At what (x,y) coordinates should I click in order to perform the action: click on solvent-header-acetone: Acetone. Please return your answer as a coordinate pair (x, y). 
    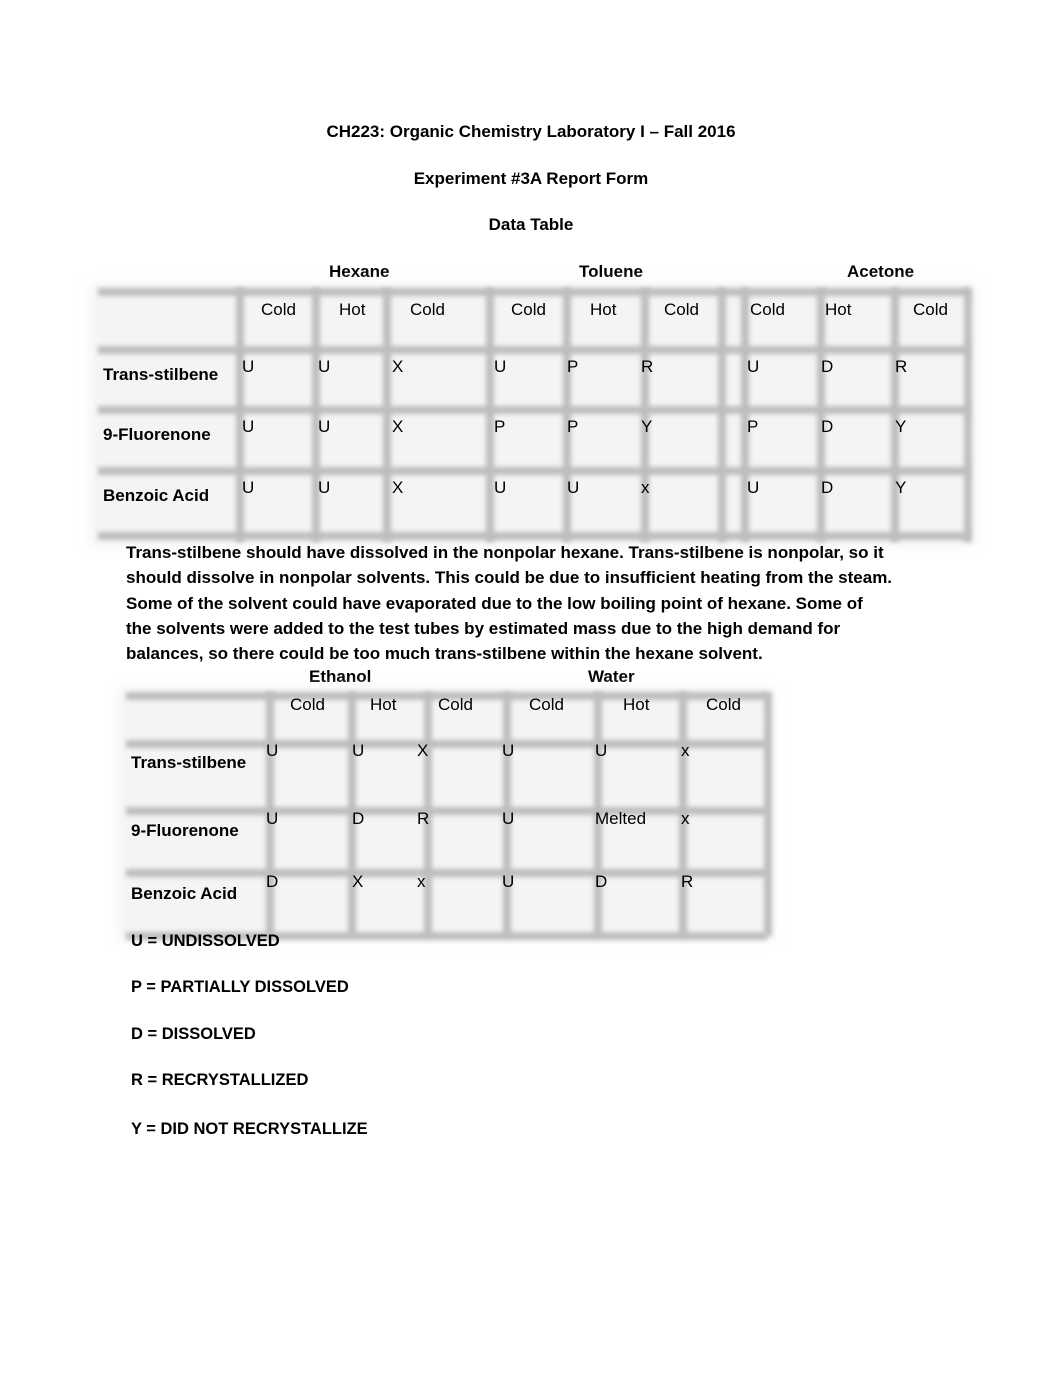
    Looking at the image, I should click on (881, 271).